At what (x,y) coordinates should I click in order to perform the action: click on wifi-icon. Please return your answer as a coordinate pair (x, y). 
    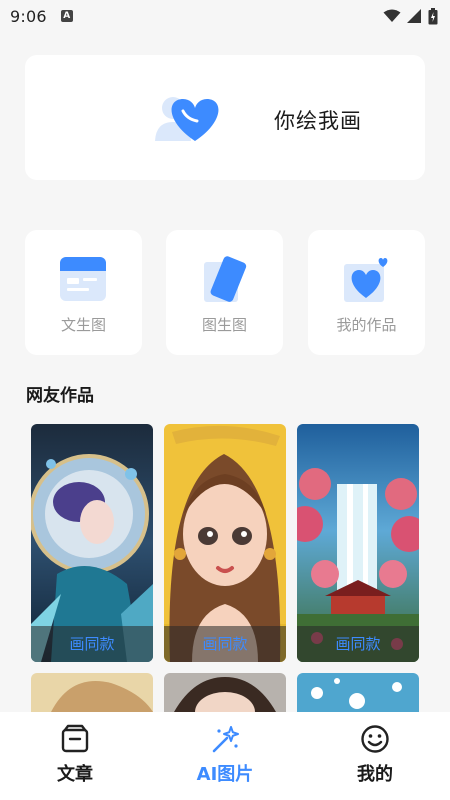
    Looking at the image, I should click on (392, 15).